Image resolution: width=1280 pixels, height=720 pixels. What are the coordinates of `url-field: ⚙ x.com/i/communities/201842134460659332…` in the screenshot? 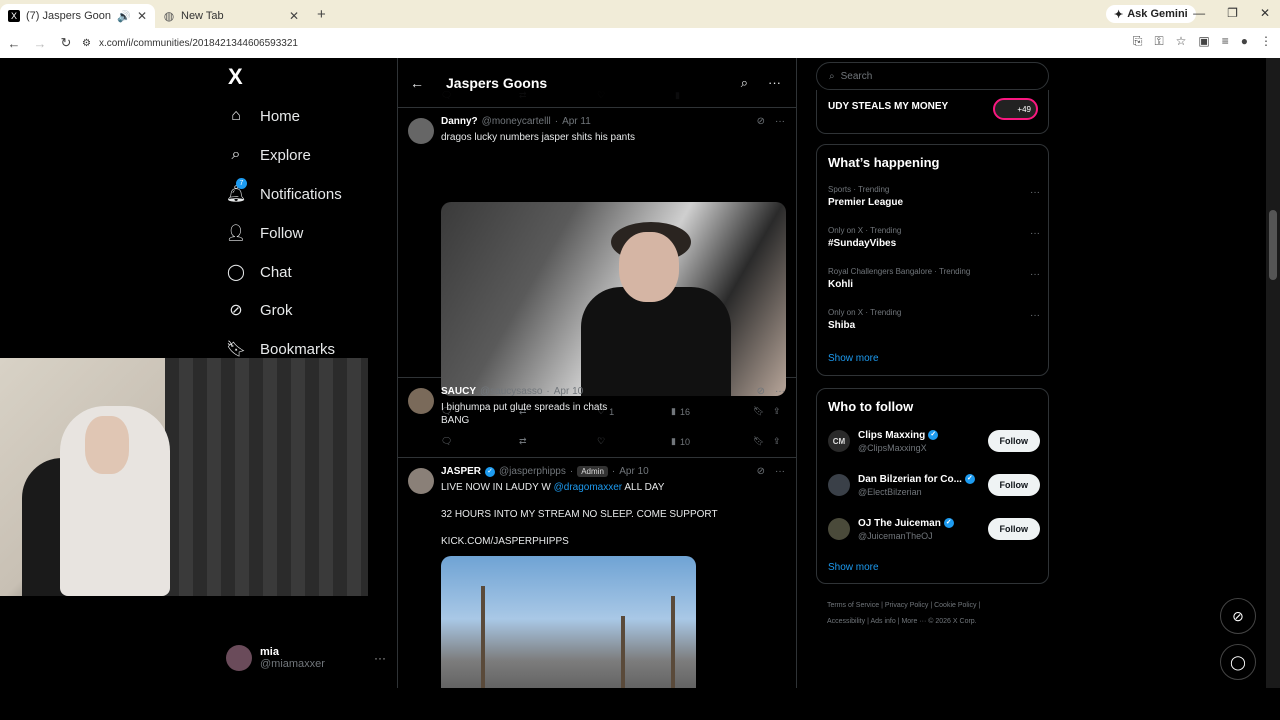 It's located at (588, 43).